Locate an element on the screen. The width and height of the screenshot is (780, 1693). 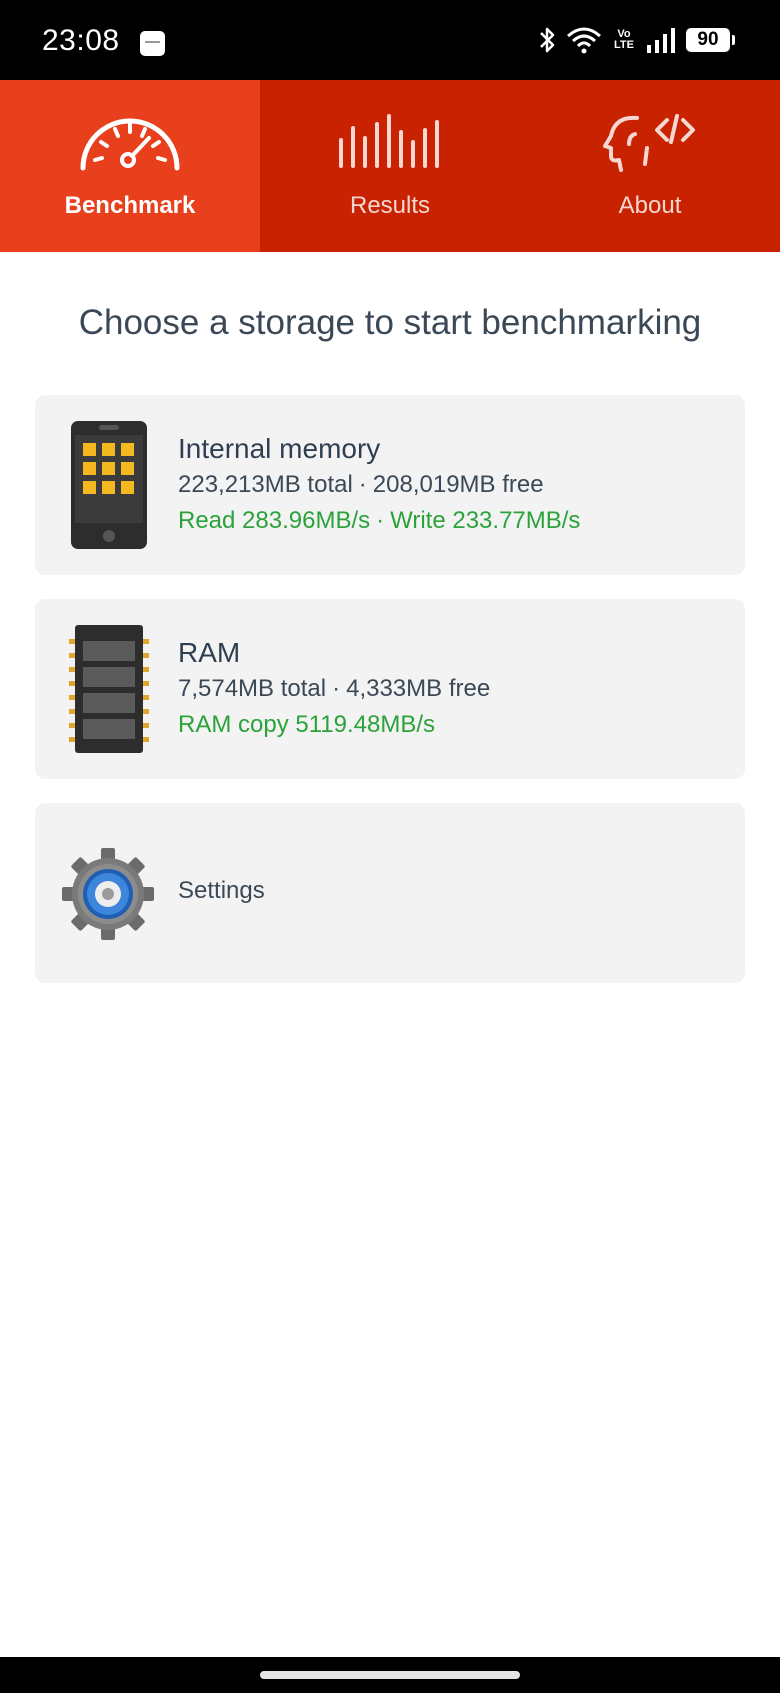
tab-about: About is located at coordinates (650, 166).